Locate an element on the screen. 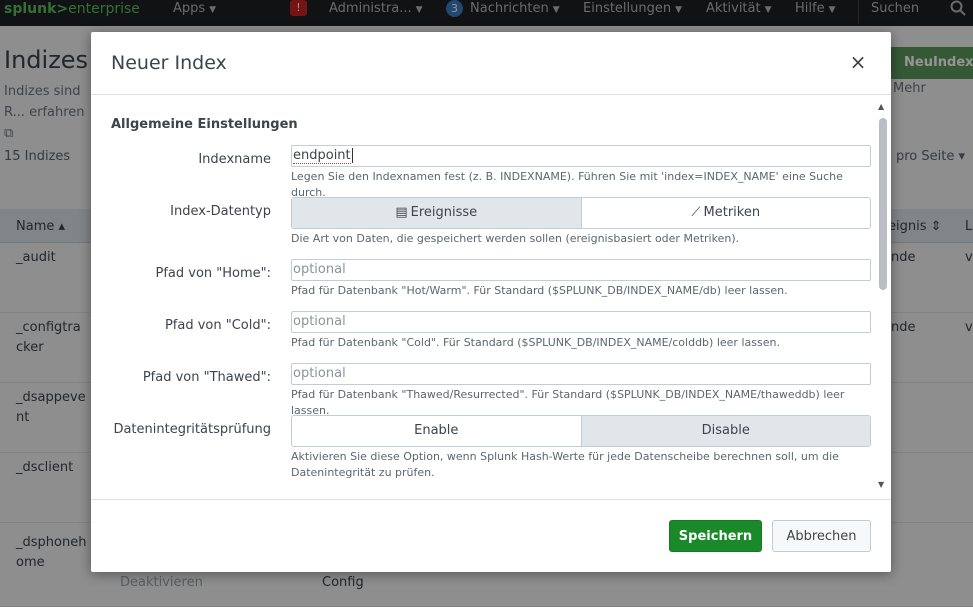  integrity-disable-button: Disable is located at coordinates (725, 431).